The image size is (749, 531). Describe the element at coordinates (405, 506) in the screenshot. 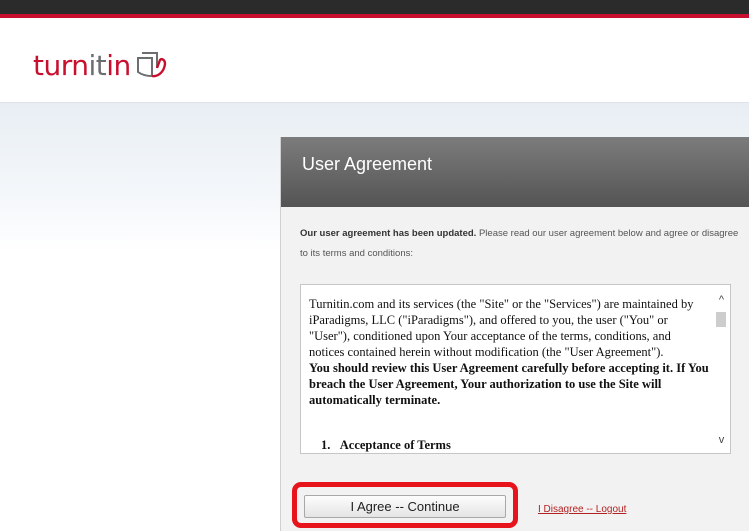

I see `agree-continue-button: I Agree -- Continue` at that location.